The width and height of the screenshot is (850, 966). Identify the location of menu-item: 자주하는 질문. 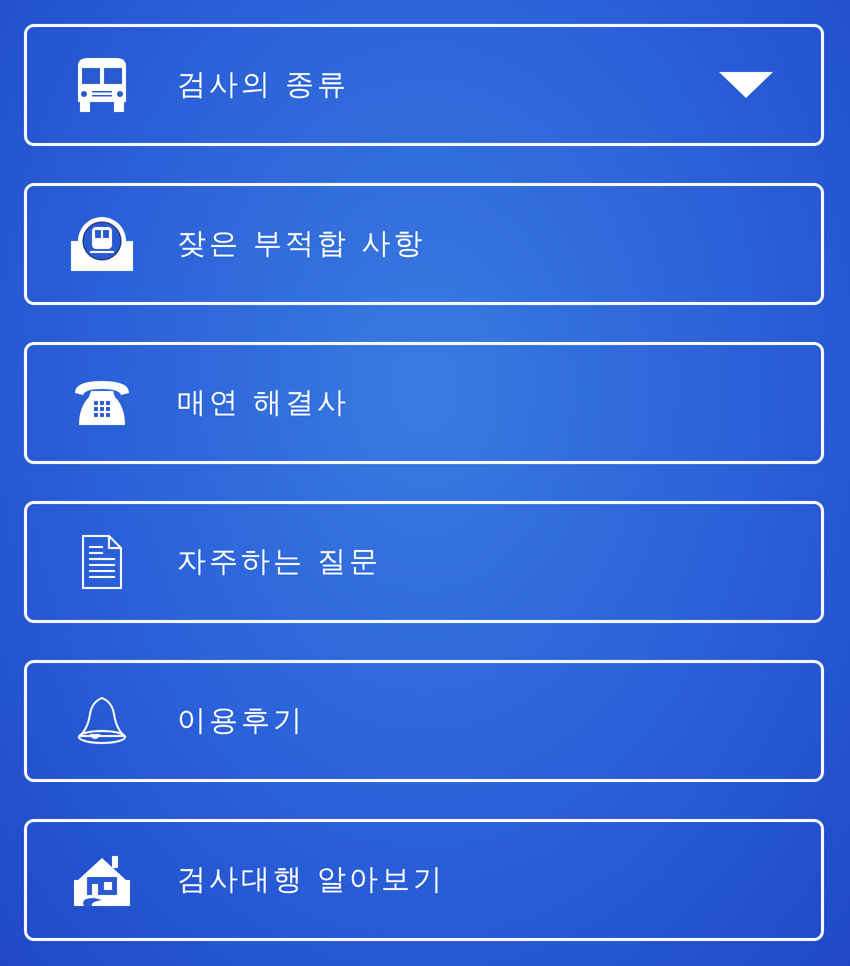
(424, 562).